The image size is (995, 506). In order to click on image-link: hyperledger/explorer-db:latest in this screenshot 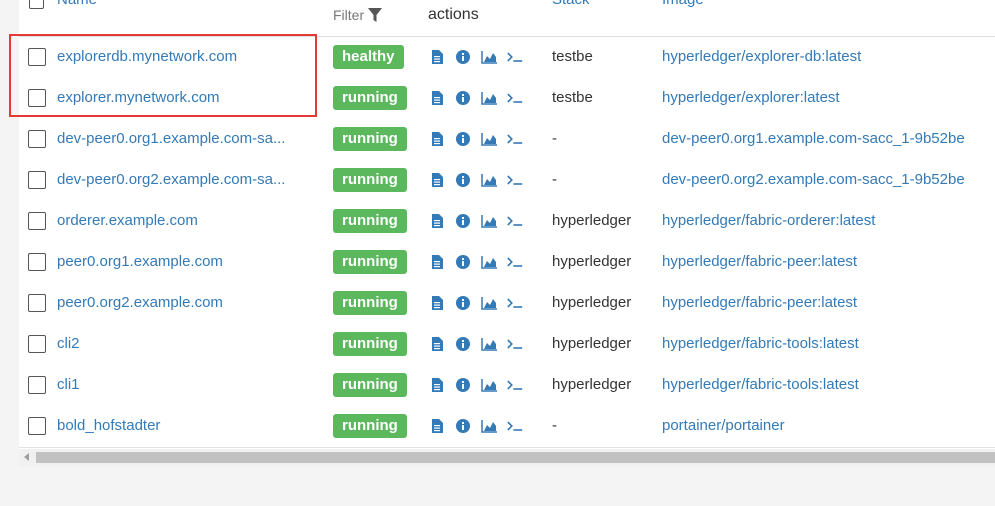, I will do `click(828, 56)`.